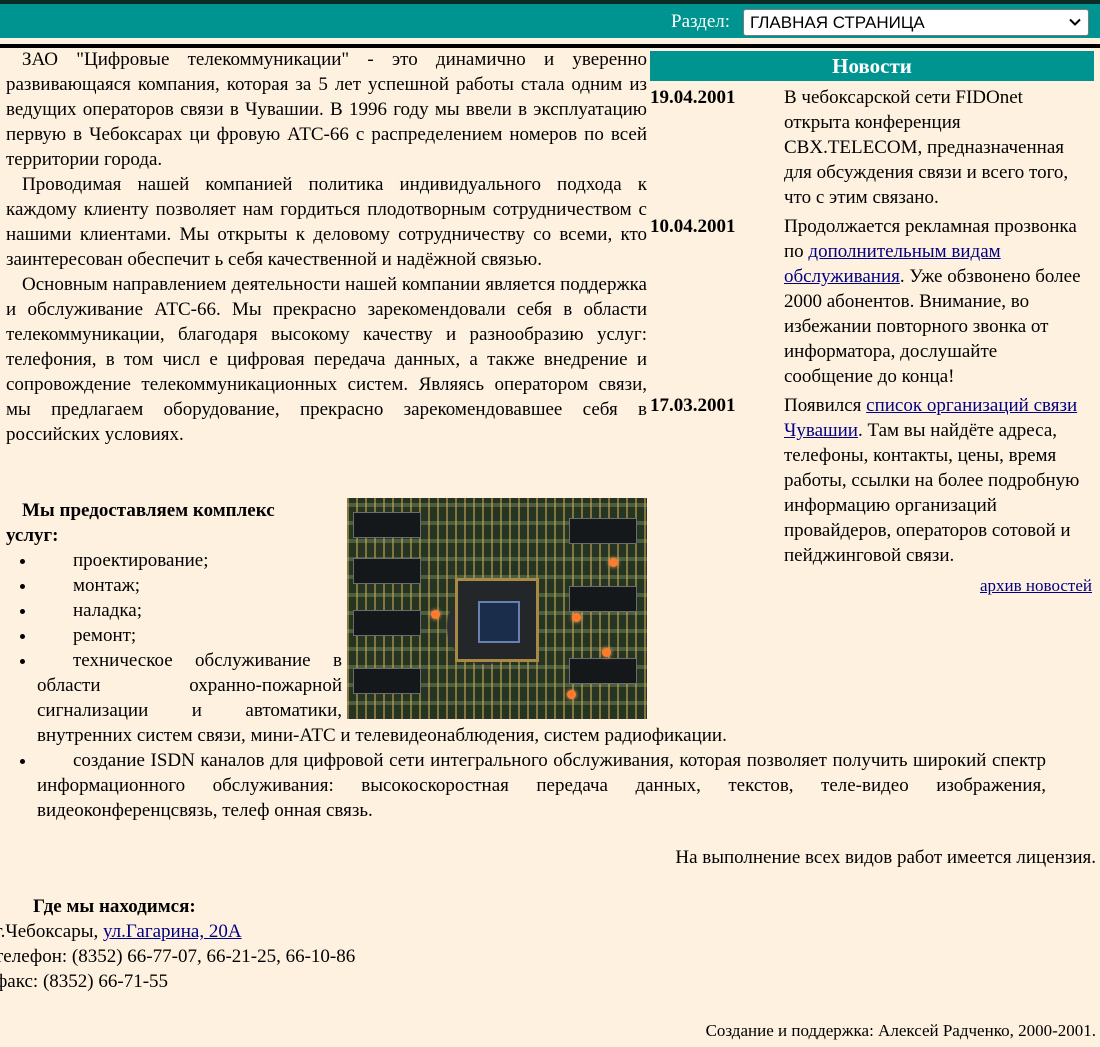  What do you see at coordinates (1036, 585) in the screenshot?
I see `news-archive-link: архив новостей` at bounding box center [1036, 585].